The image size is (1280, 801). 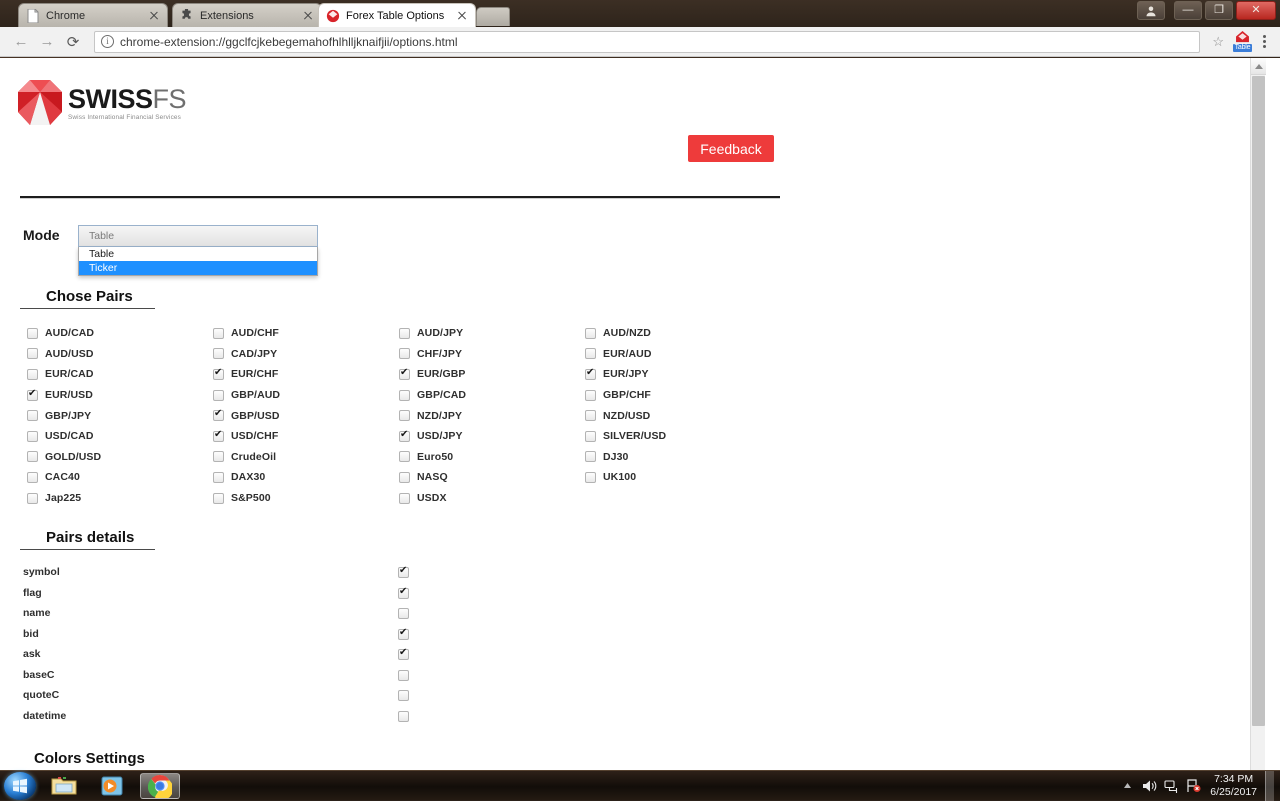 What do you see at coordinates (1218, 42) in the screenshot?
I see `star-icon: ☆` at bounding box center [1218, 42].